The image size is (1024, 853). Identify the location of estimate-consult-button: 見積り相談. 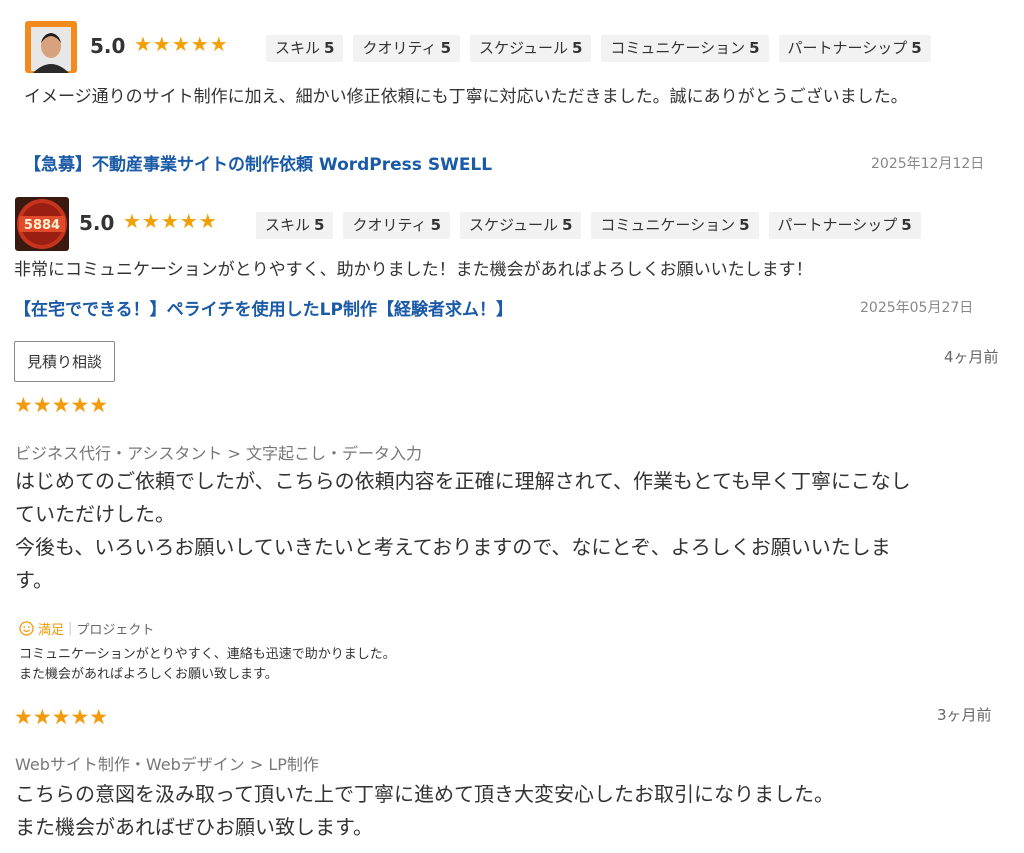
(65, 361).